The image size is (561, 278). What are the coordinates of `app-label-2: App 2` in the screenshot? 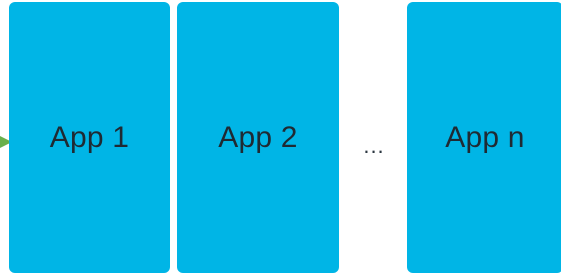 It's located at (258, 137).